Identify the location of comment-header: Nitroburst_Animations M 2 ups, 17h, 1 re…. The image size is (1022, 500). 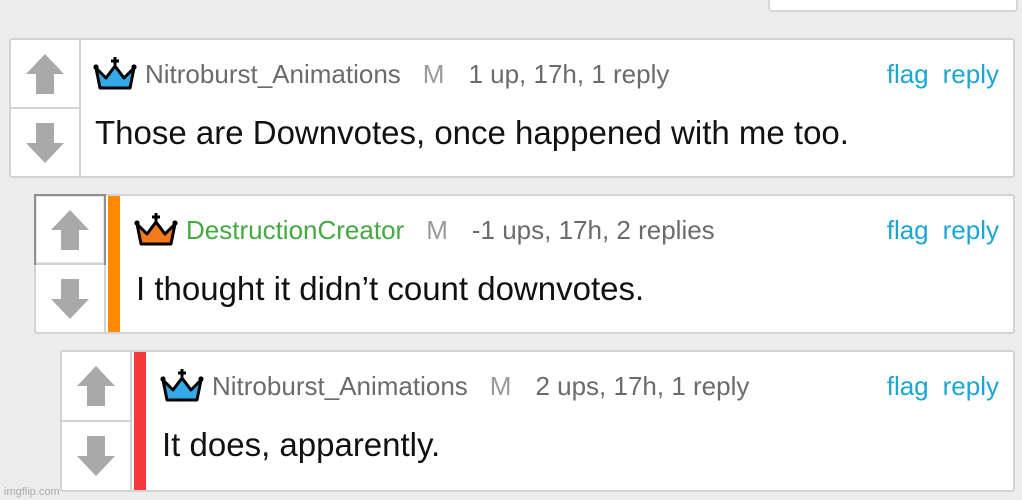
(579, 386).